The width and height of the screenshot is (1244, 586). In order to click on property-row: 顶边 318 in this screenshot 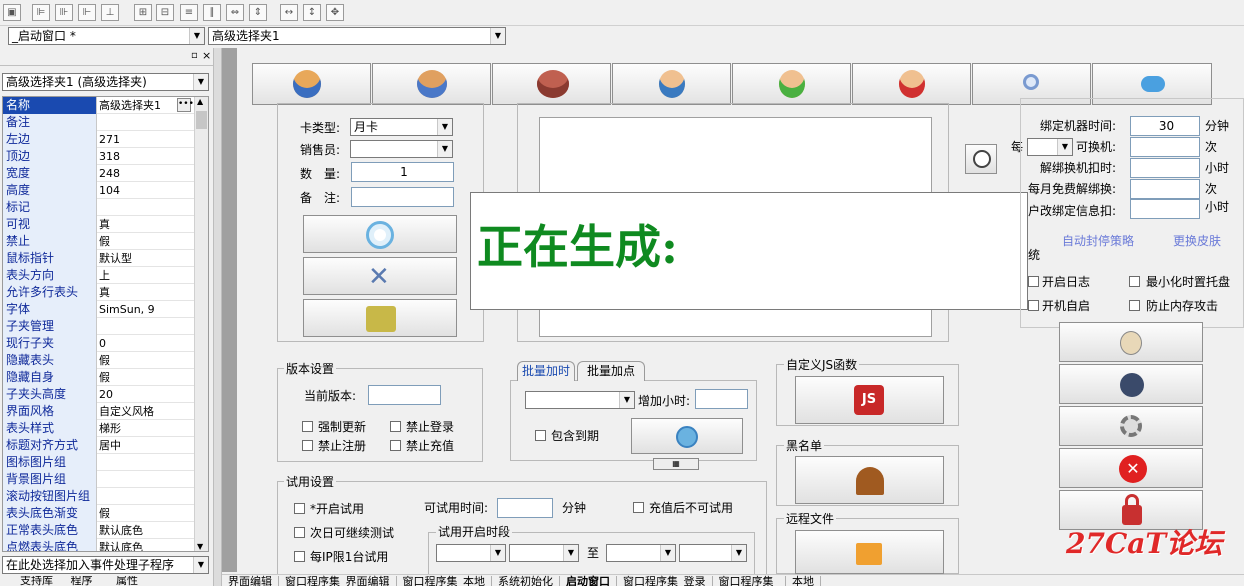, I will do `click(99, 156)`.